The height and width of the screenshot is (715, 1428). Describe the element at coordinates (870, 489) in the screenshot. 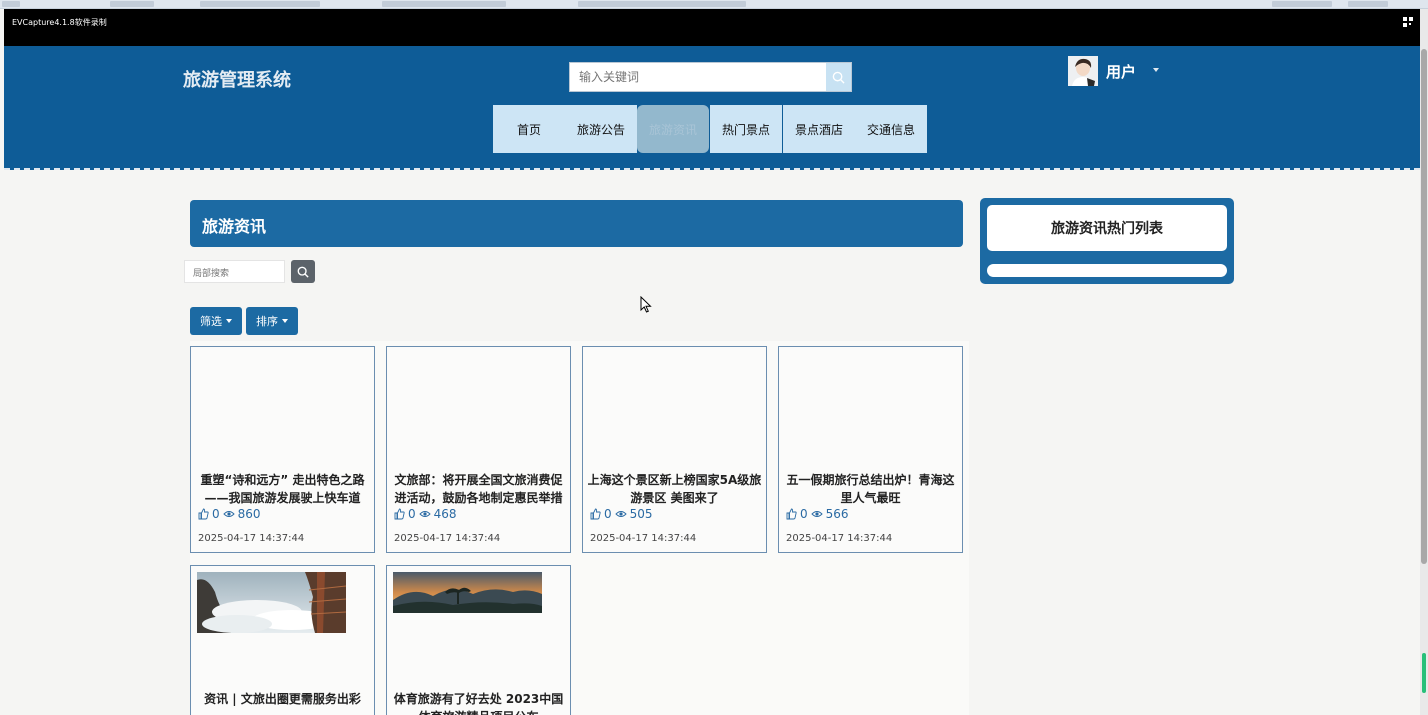

I see `card-title: 五一假期旅行总结出炉！青海这里人气最旺` at that location.